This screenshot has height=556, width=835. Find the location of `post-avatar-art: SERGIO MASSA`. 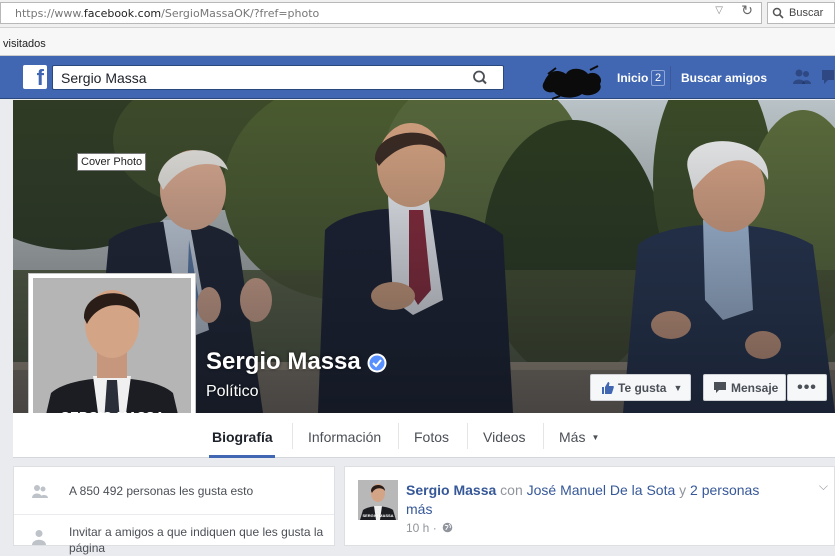

post-avatar-art: SERGIO MASSA is located at coordinates (378, 500).